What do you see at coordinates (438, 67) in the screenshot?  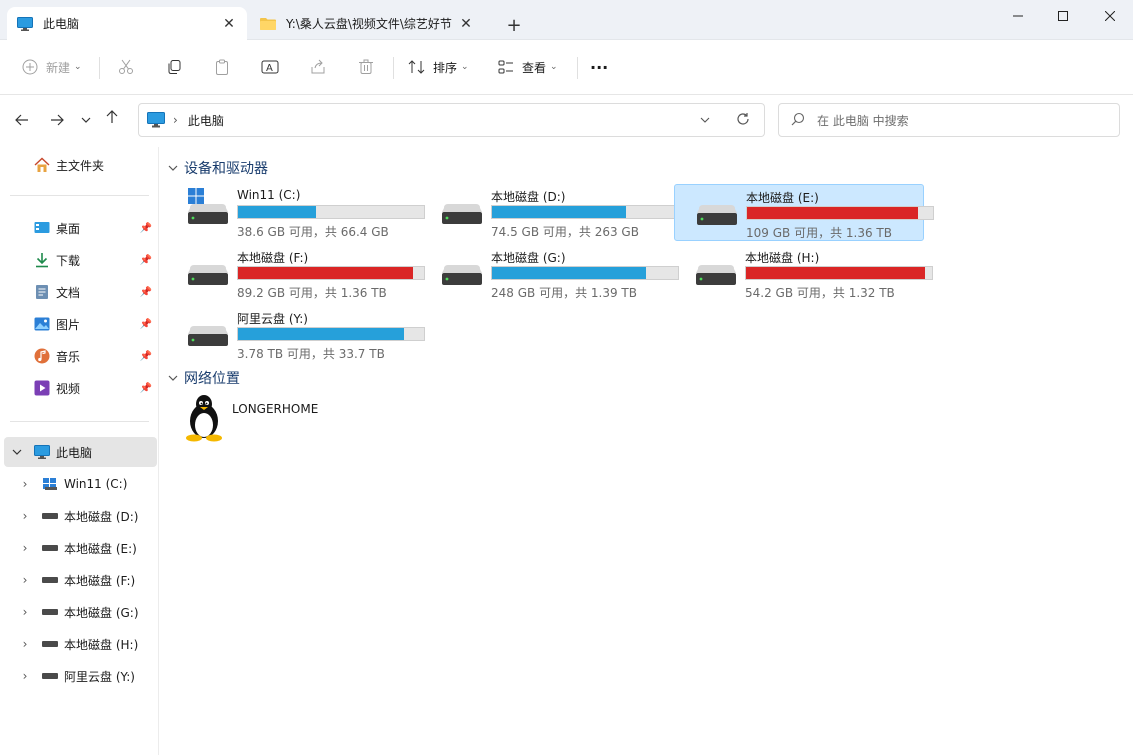 I see `sort-button: 排序 ⌄` at bounding box center [438, 67].